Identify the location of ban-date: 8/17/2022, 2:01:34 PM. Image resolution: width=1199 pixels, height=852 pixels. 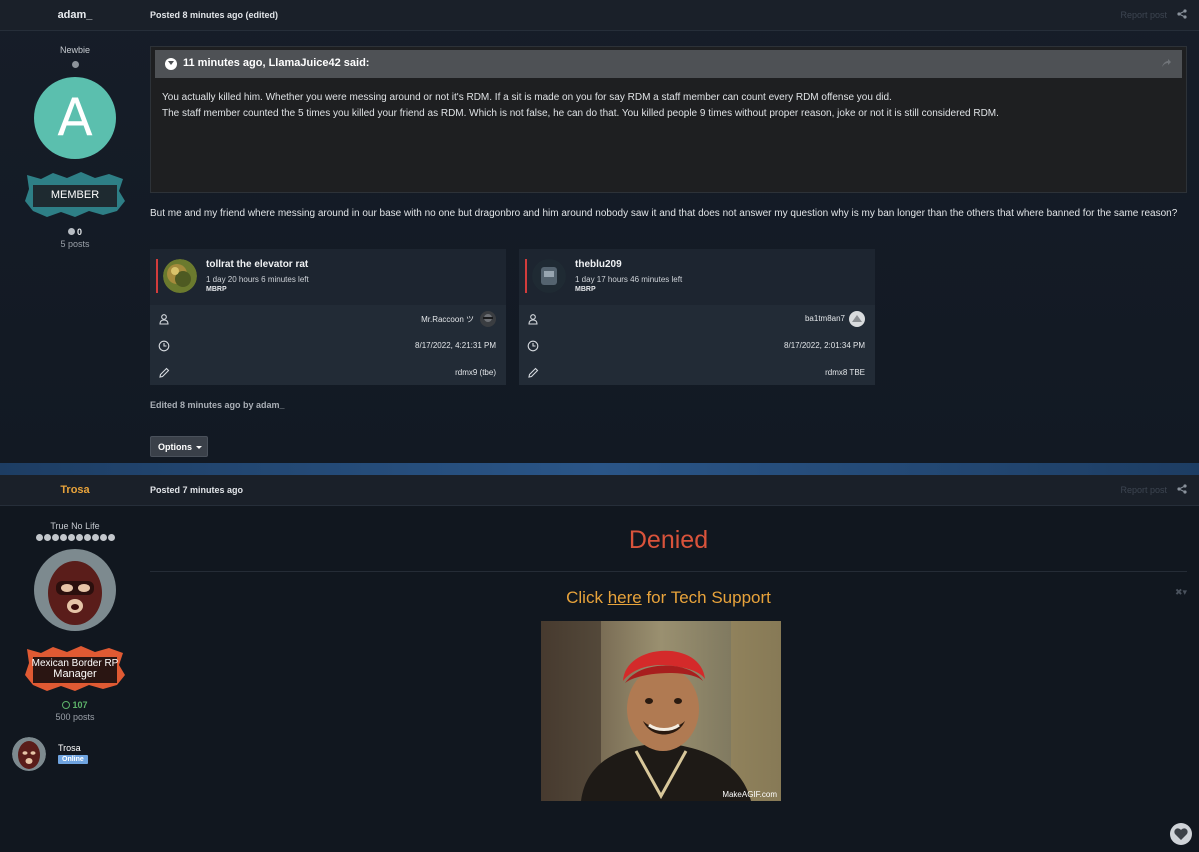
(824, 345).